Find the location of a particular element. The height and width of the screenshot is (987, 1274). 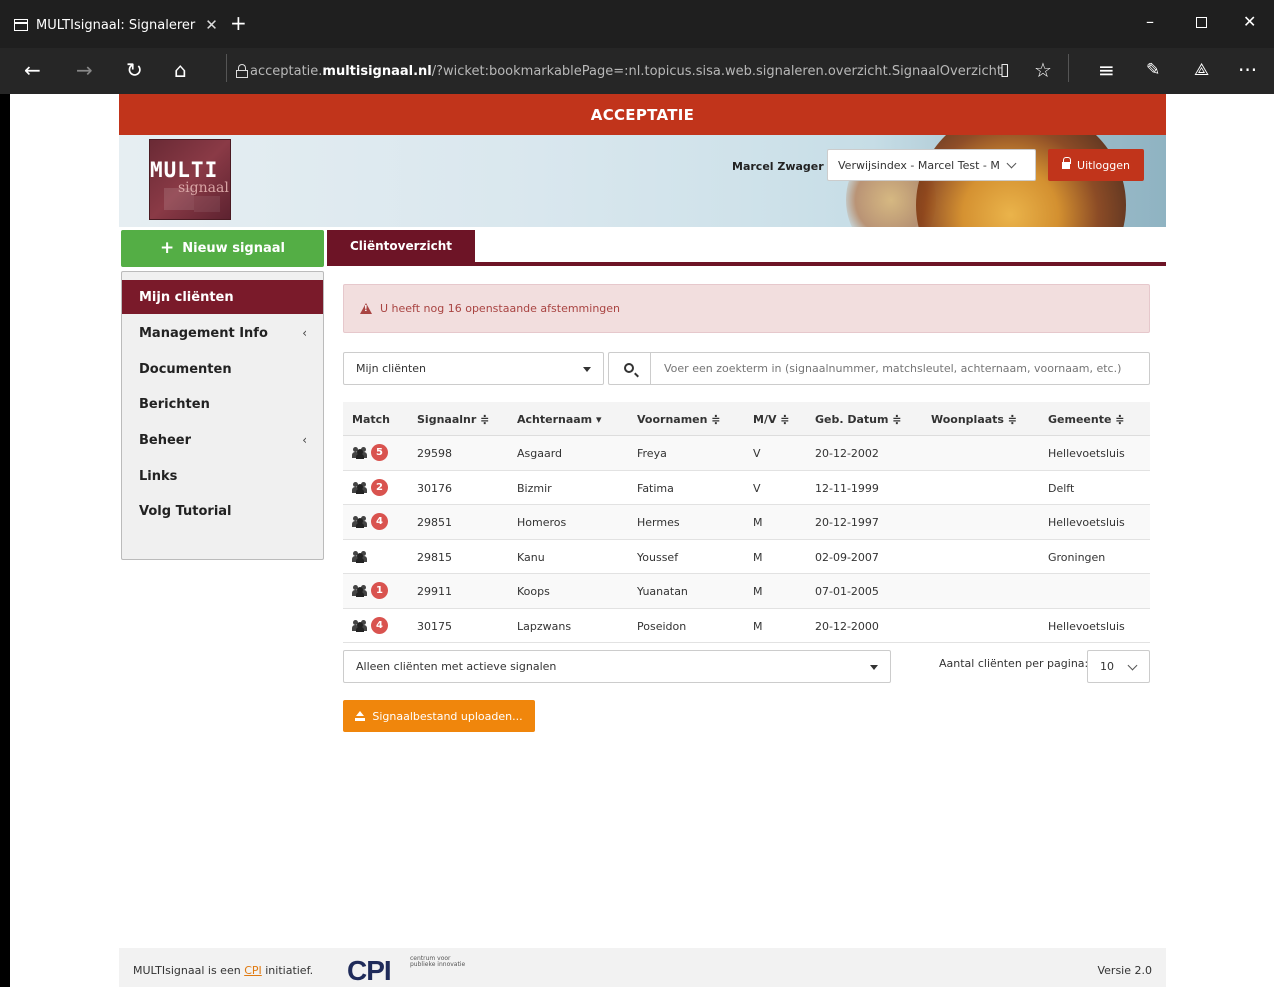

client-filter-select: Mijn cliënten is located at coordinates (473, 368).